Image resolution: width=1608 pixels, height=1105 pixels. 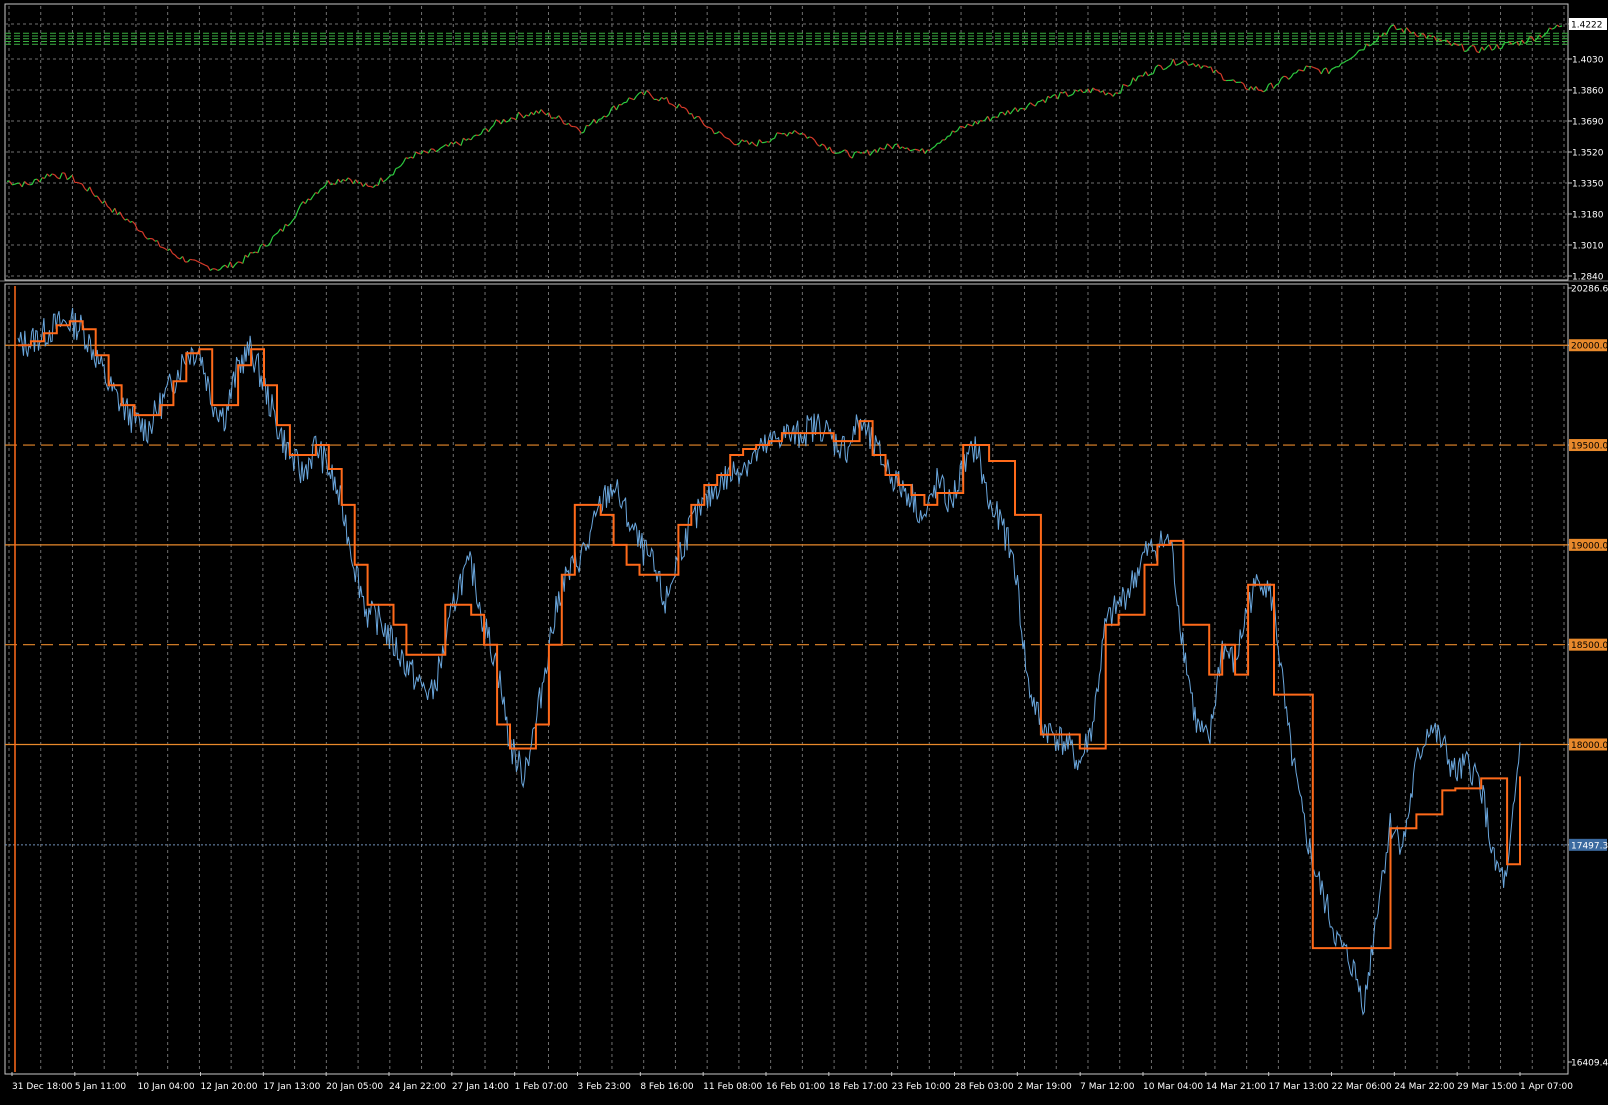 I want to click on y-tick-label-top: 1.3860, so click(x=1588, y=92).